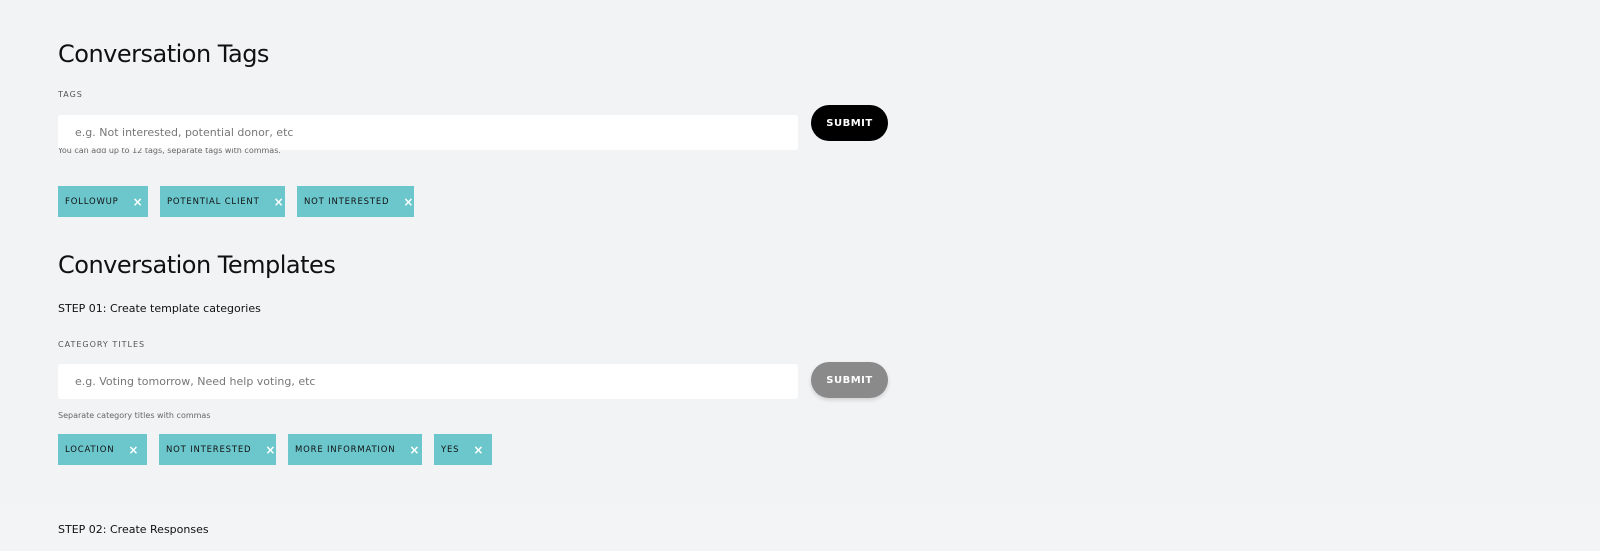  I want to click on category-chip-label: YES, so click(450, 449).